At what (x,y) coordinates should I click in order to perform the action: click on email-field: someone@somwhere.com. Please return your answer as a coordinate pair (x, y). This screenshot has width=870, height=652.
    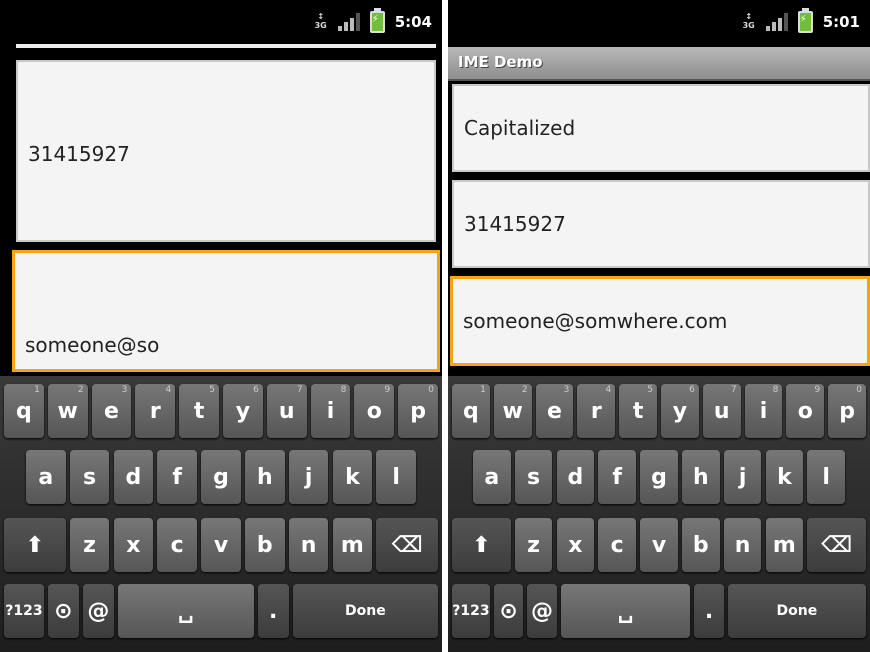
    Looking at the image, I should click on (660, 321).